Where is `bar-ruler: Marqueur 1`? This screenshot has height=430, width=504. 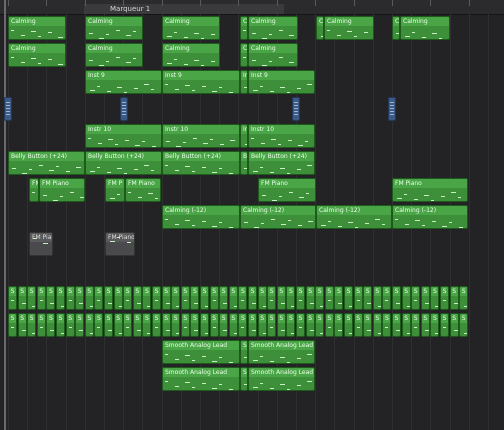 bar-ruler: Marqueur 1 is located at coordinates (252, 7).